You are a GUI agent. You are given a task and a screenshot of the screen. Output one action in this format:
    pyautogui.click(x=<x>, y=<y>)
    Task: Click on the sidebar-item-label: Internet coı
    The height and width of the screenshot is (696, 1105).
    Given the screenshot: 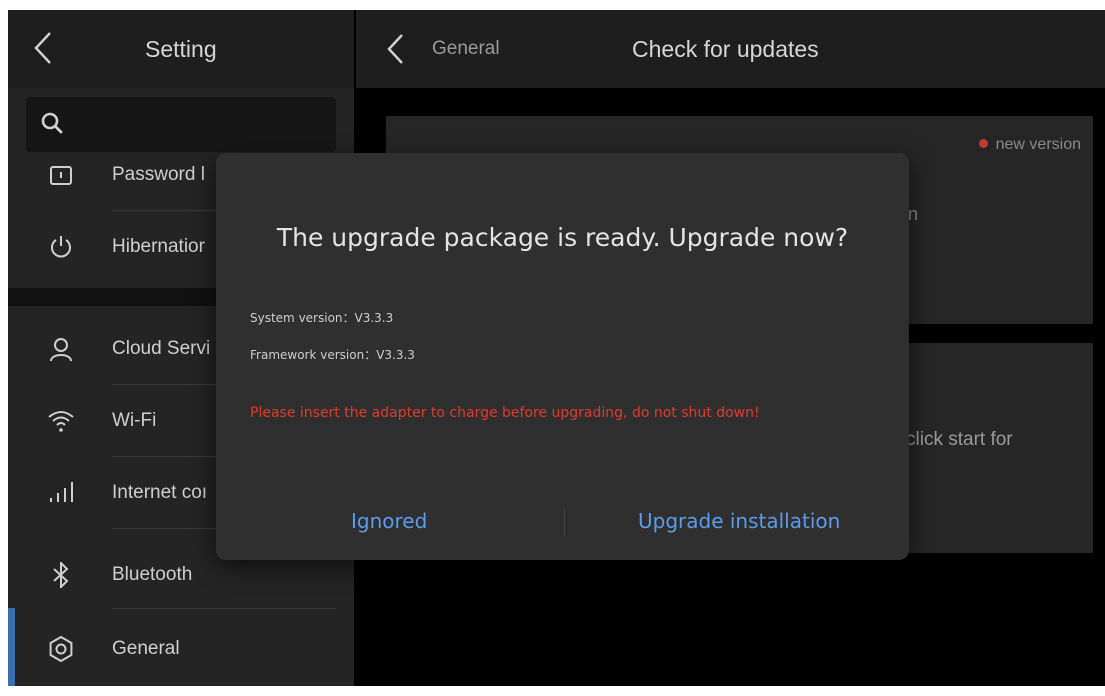 What is the action you would take?
    pyautogui.click(x=160, y=492)
    